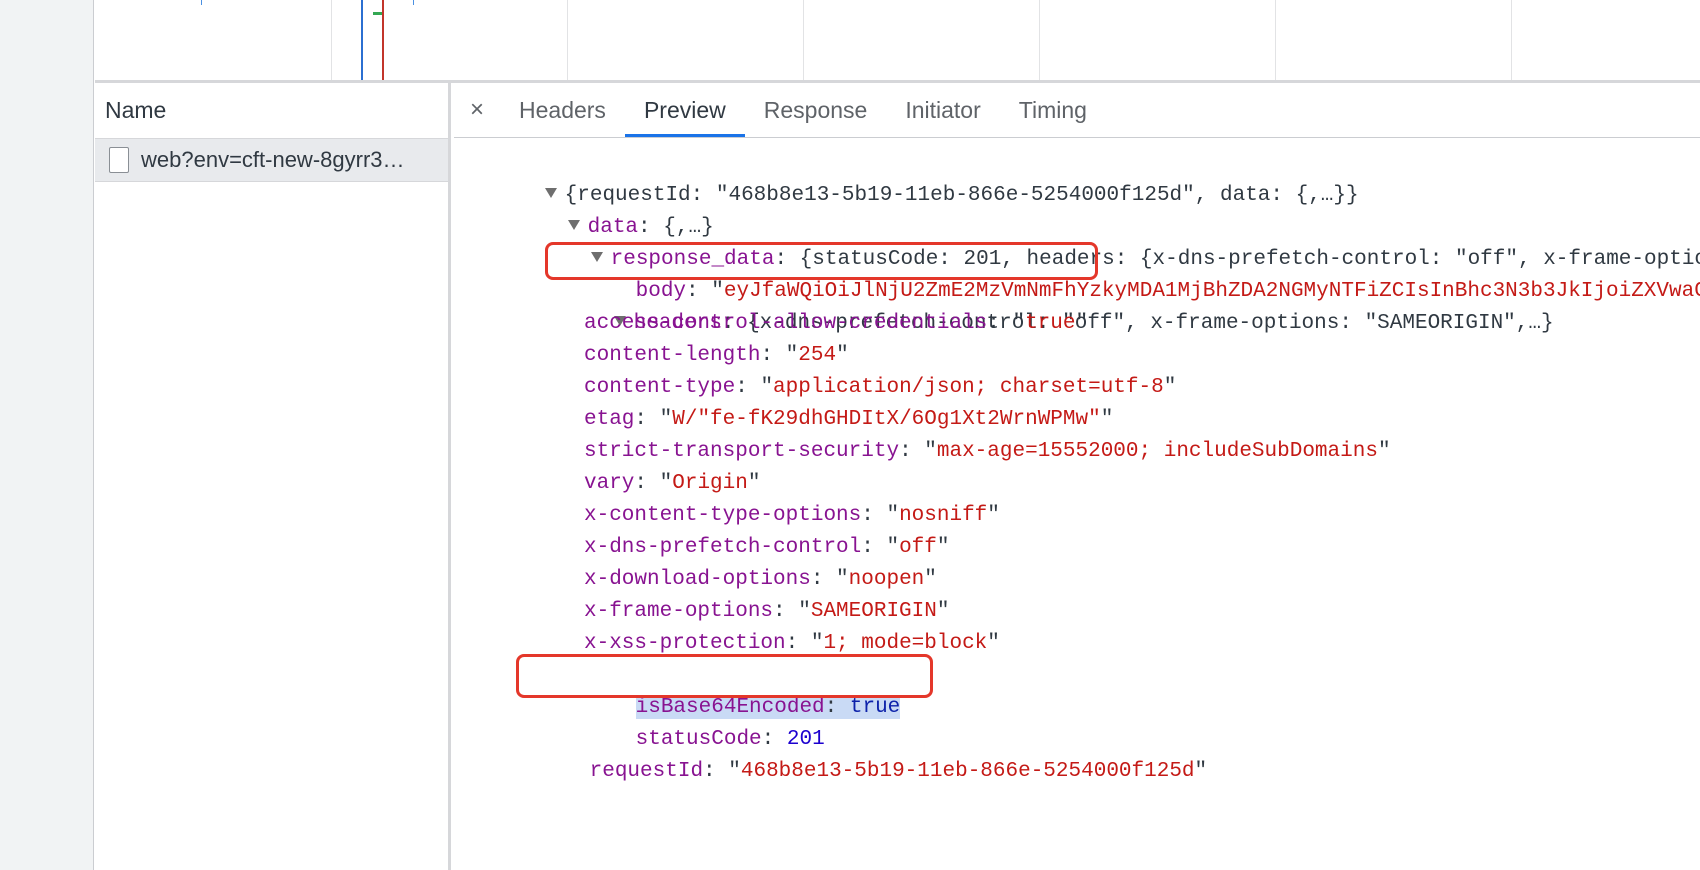 This screenshot has width=1700, height=870. I want to click on tab-headers: Headers, so click(562, 110).